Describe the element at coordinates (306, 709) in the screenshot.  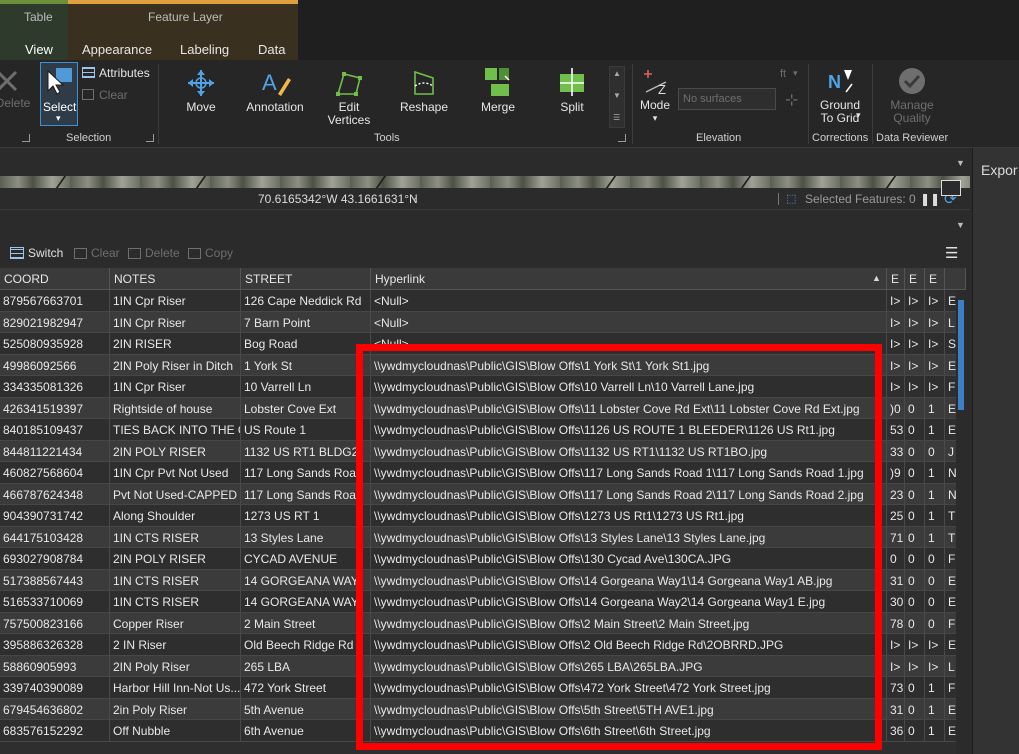
I see `table-cell: 5th Avenue` at that location.